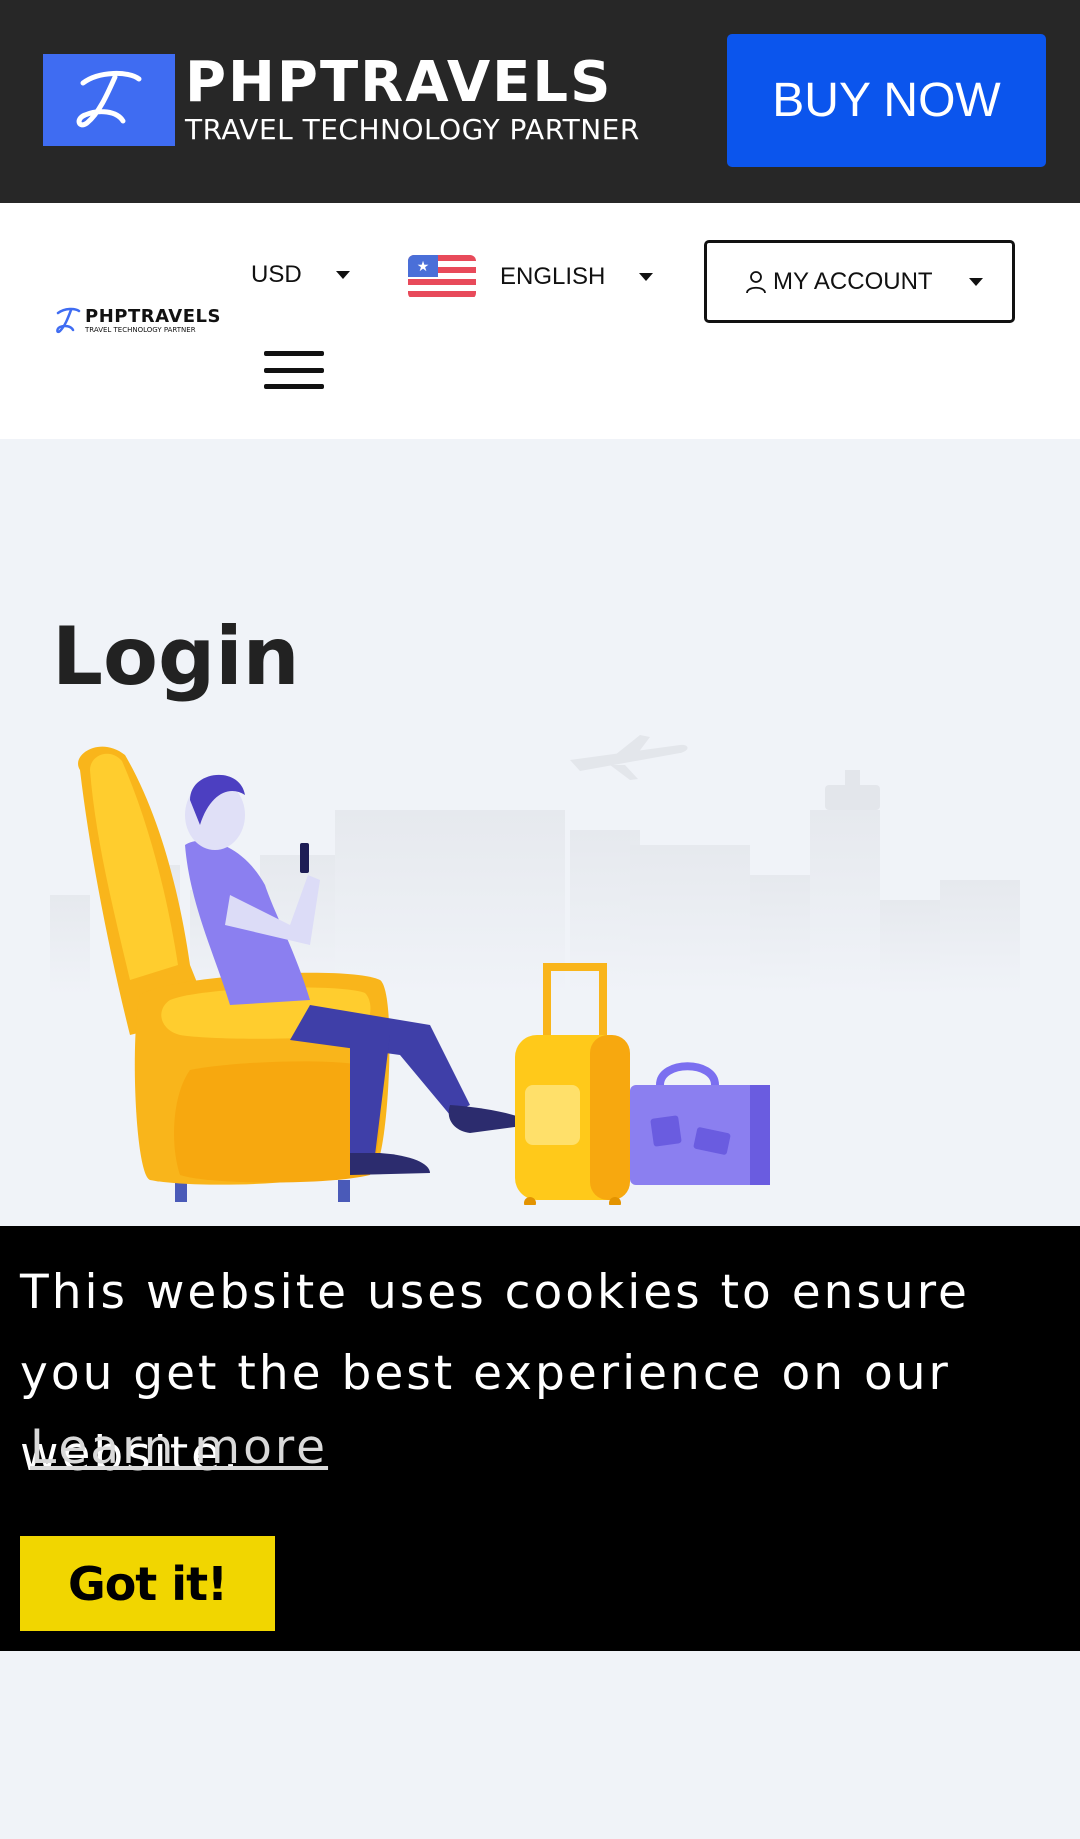 The height and width of the screenshot is (1839, 1080). I want to click on my-account-label: MY ACCOUNT, so click(853, 281).